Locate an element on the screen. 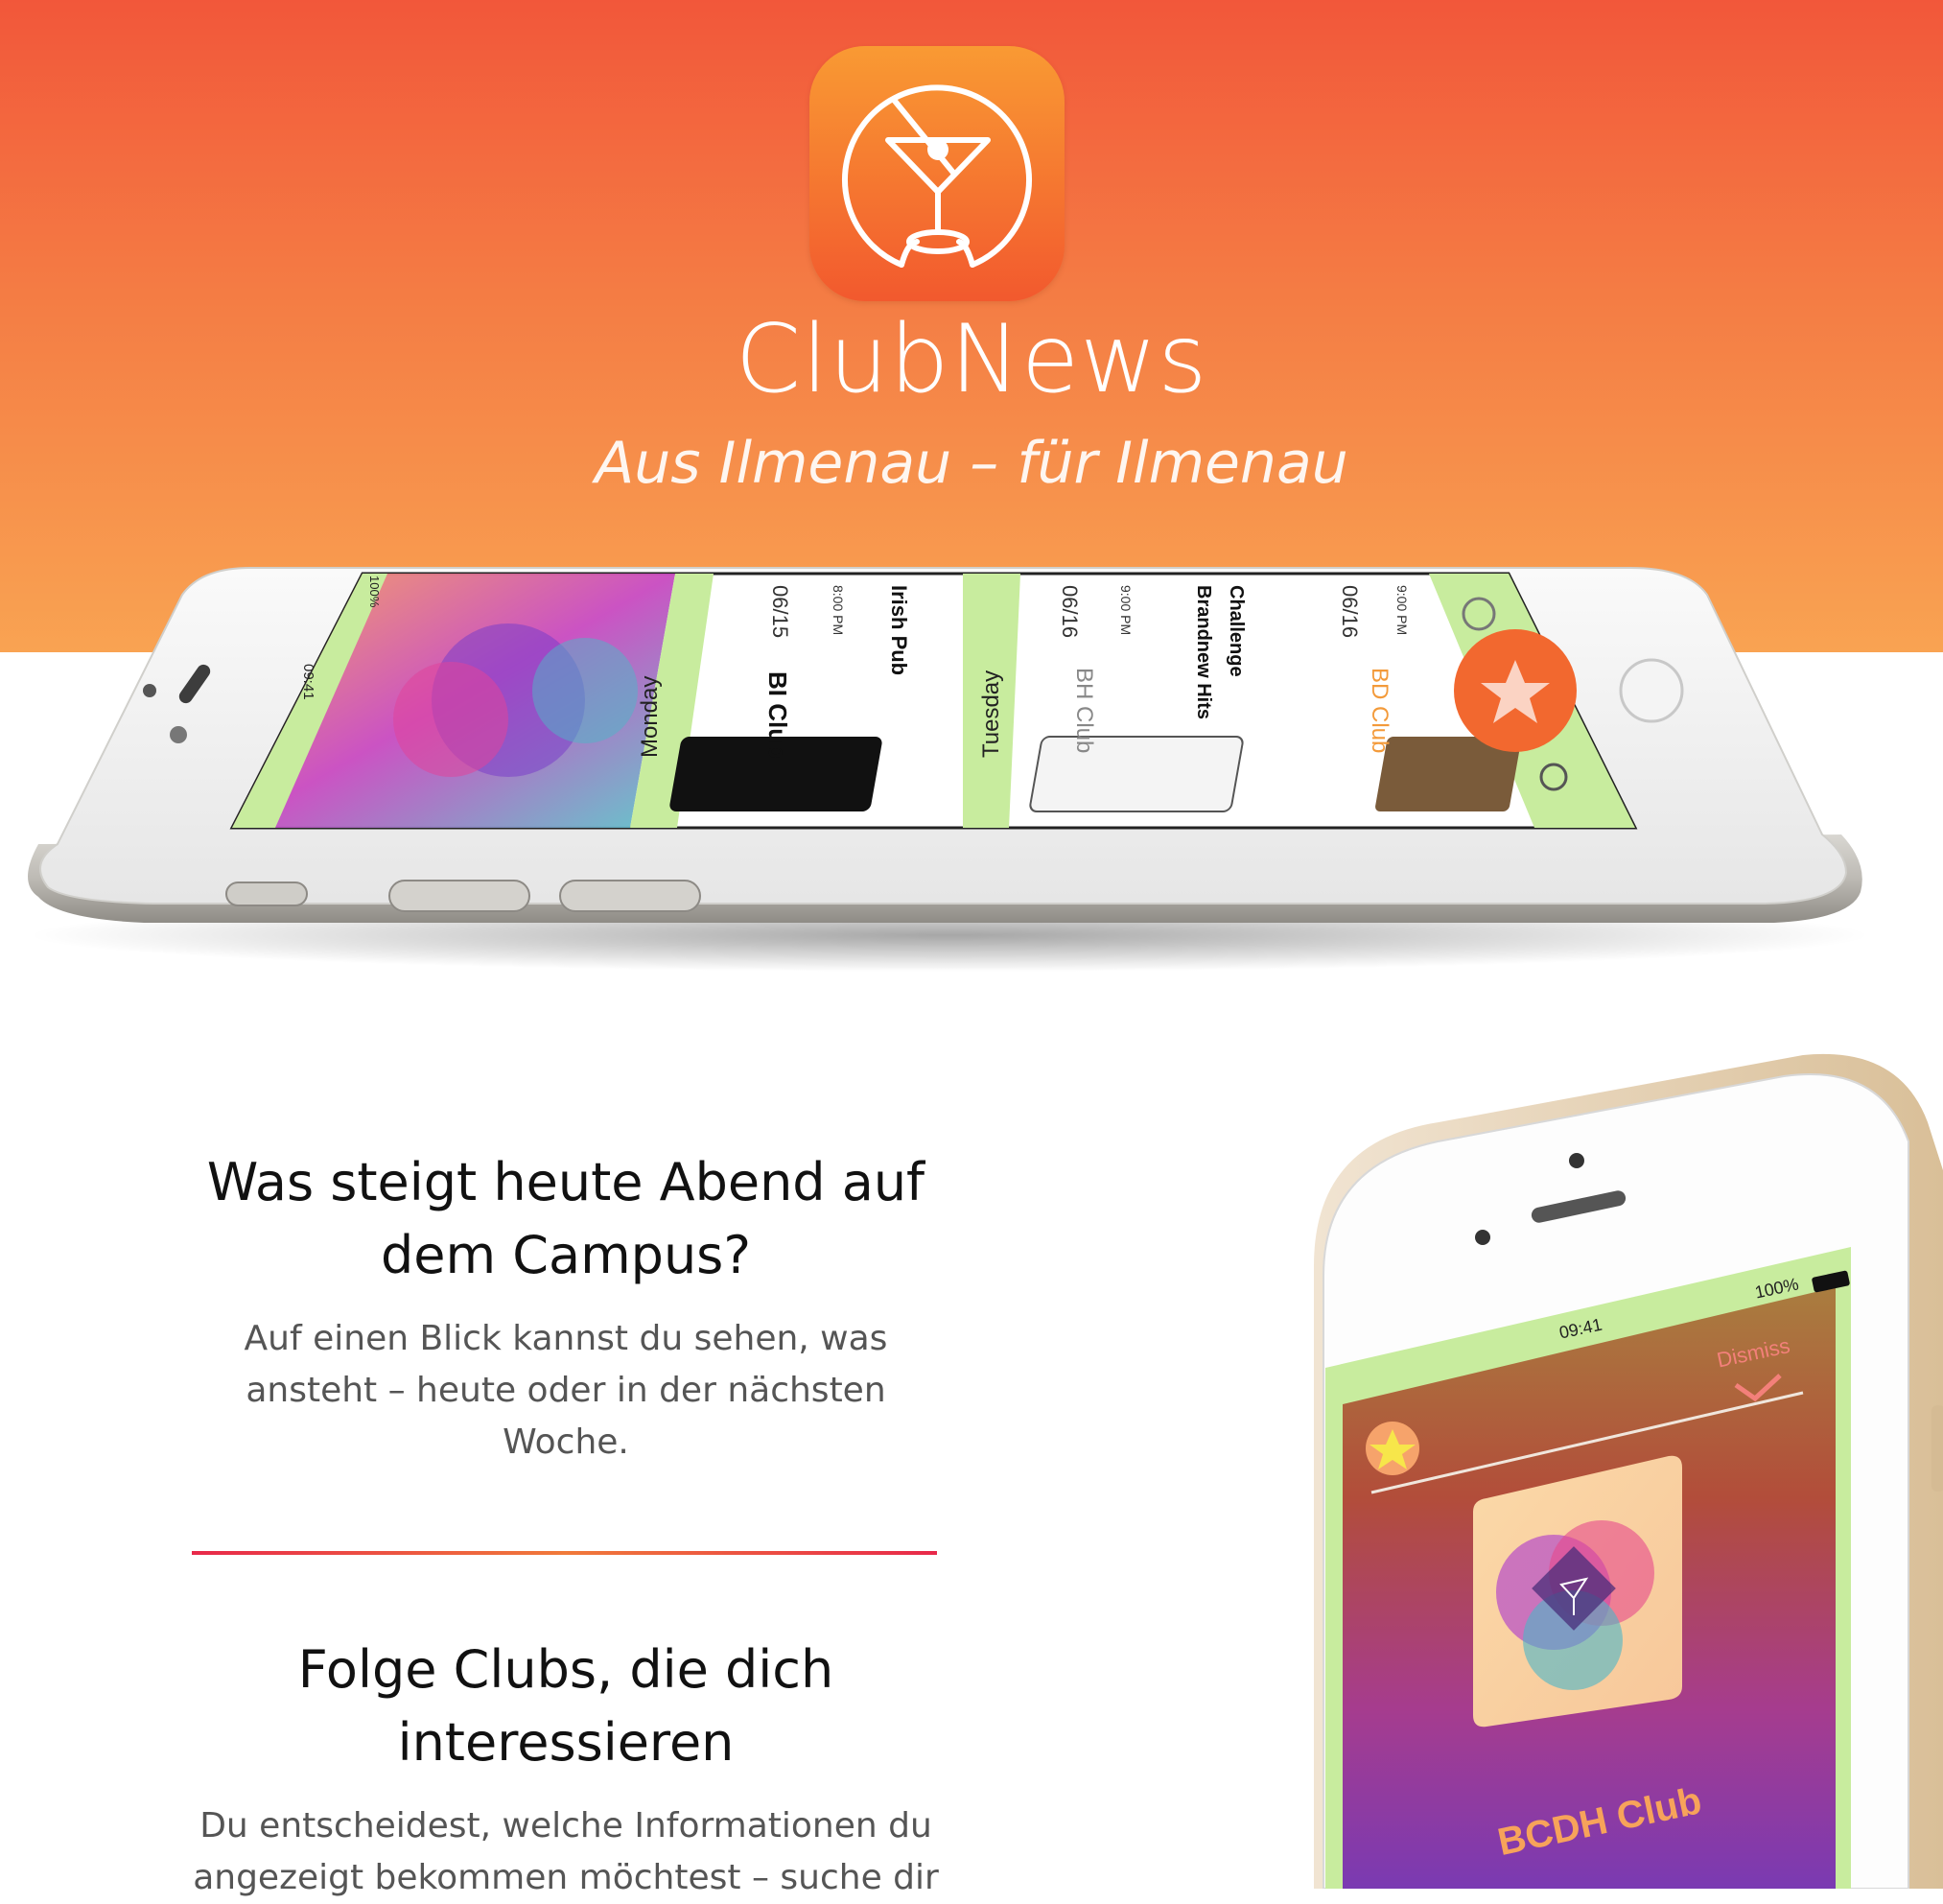 The width and height of the screenshot is (1943, 1904). feature-text-line: ansteht – heute oder in der nächsten is located at coordinates (566, 1390).